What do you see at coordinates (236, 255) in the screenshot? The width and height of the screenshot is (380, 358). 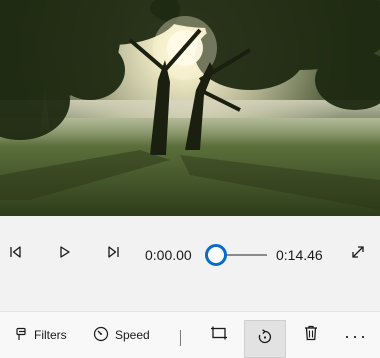 I see `seek-slider` at bounding box center [236, 255].